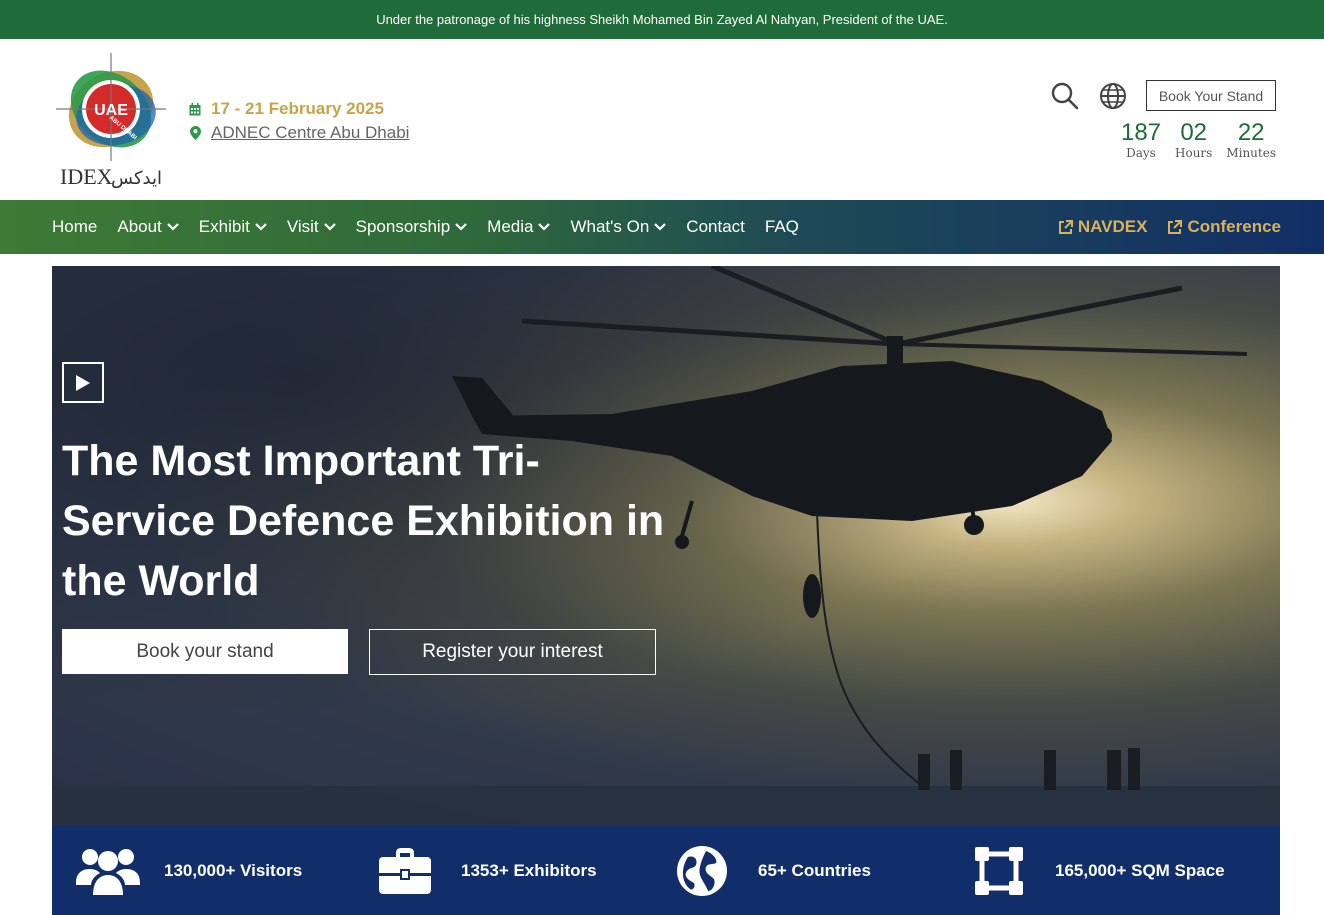 The height and width of the screenshot is (915, 1324). I want to click on stat-visitors: 130,000+ Visitors, so click(188, 870).